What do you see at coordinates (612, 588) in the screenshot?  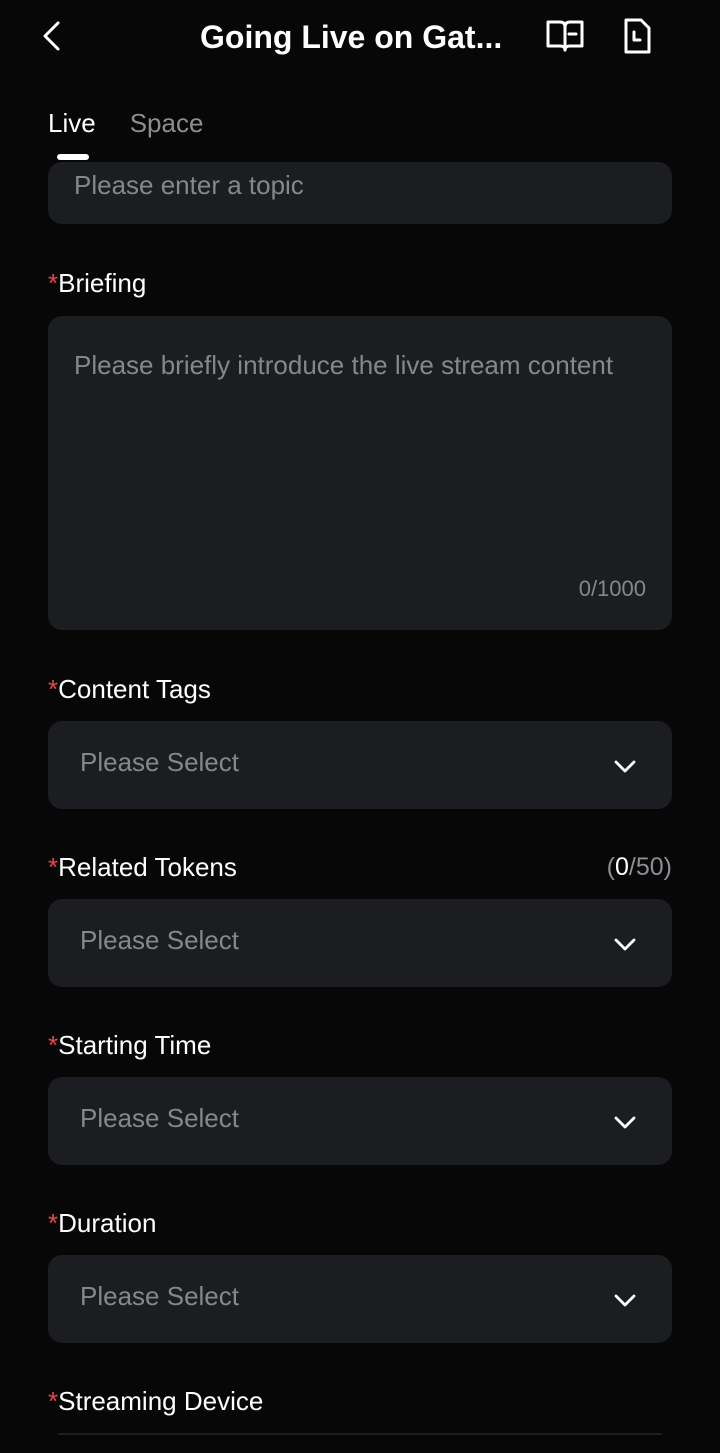 I see `briefing-counter: 0/1000` at bounding box center [612, 588].